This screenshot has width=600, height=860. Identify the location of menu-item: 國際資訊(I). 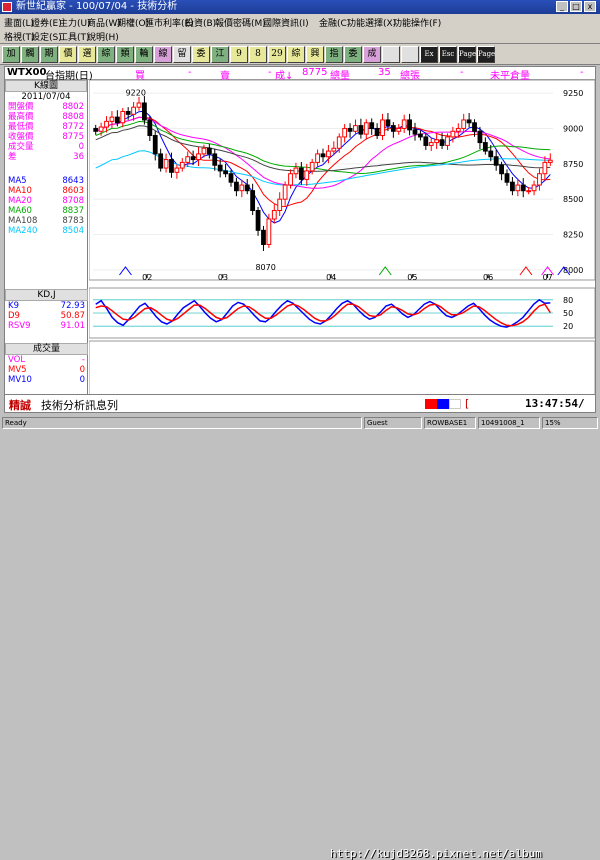
(286, 22).